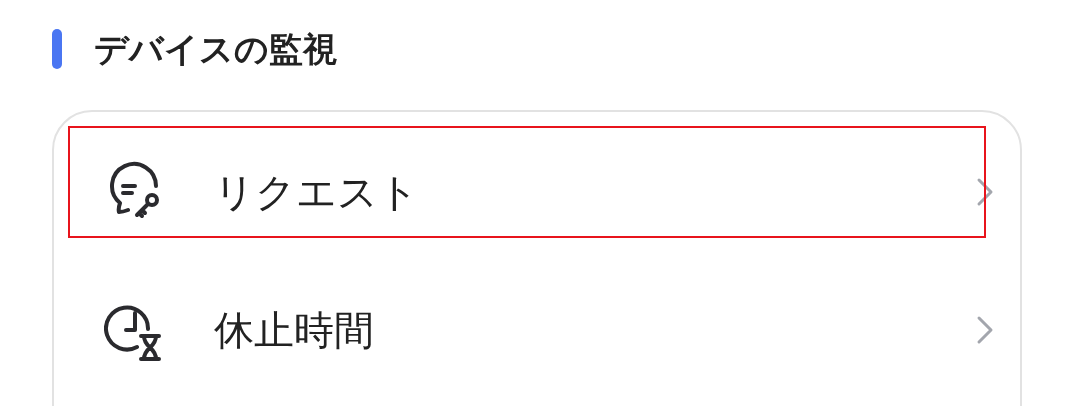 The height and width of the screenshot is (406, 1078). What do you see at coordinates (294, 330) in the screenshot?
I see `item-label: 休止時間` at bounding box center [294, 330].